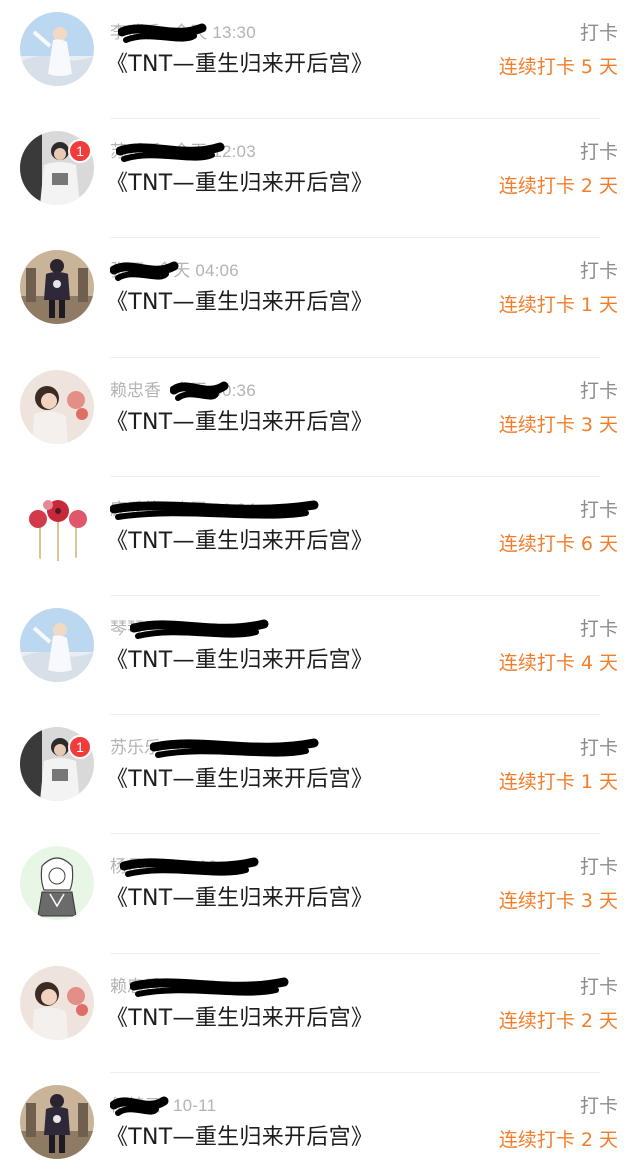 The width and height of the screenshot is (640, 1172). I want to click on checkin-row: 李瑞香 今天 13:30 《TNT—重生归来开后宫》 打卡 连续打卡 5 天, so click(320, 60).